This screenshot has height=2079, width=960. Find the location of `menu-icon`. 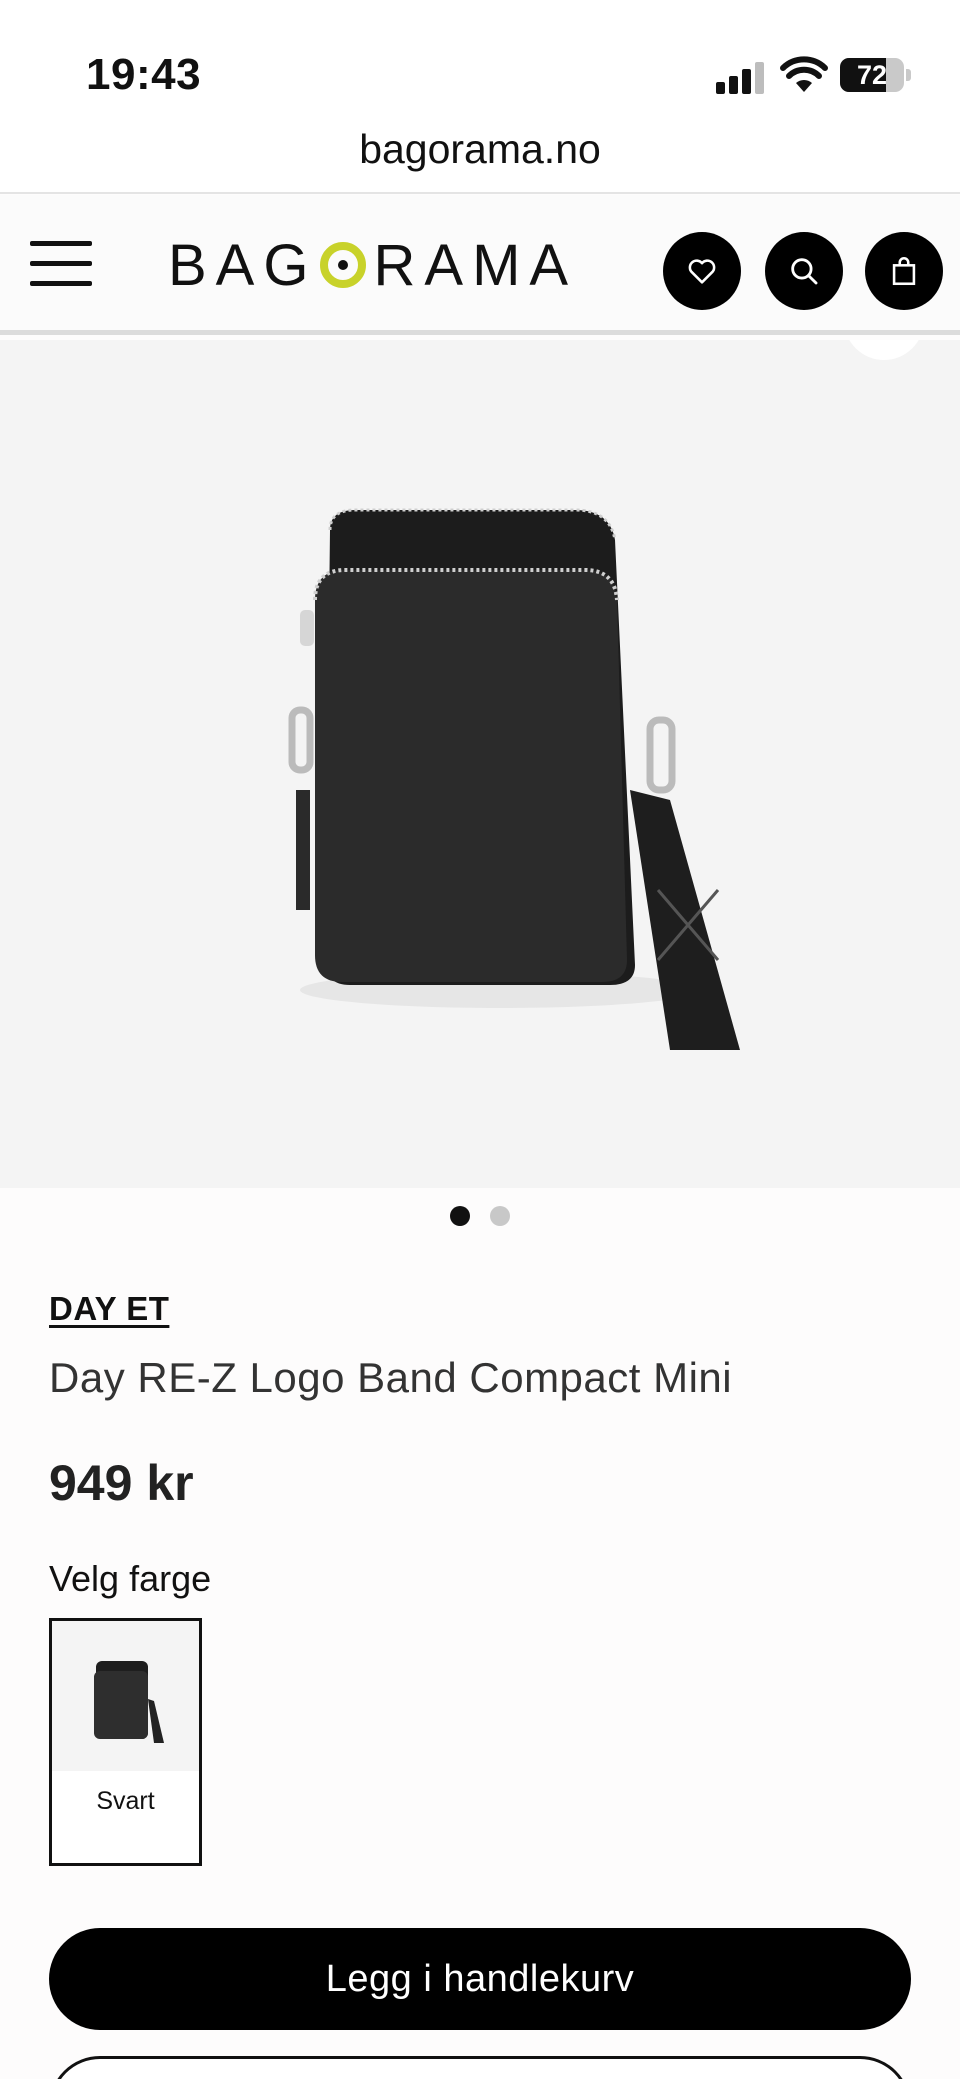

menu-icon is located at coordinates (62, 264).